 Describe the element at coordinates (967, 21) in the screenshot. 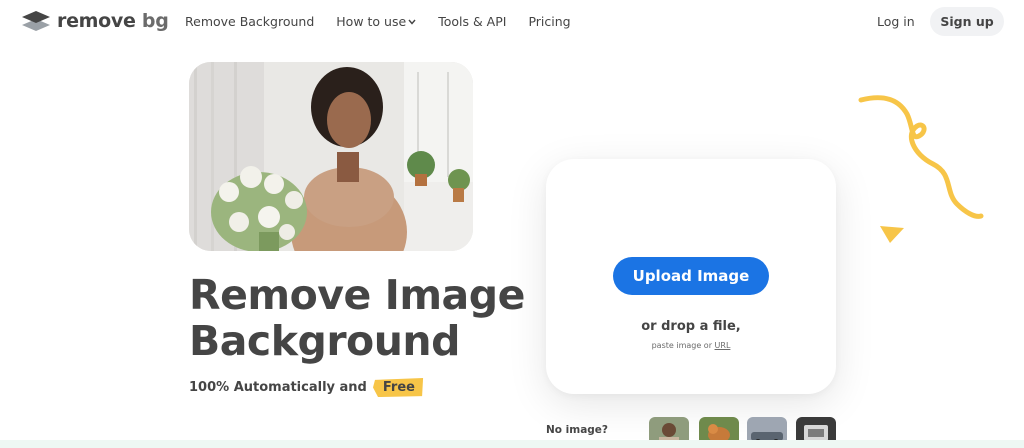

I see `signup-button: Sign up` at that location.